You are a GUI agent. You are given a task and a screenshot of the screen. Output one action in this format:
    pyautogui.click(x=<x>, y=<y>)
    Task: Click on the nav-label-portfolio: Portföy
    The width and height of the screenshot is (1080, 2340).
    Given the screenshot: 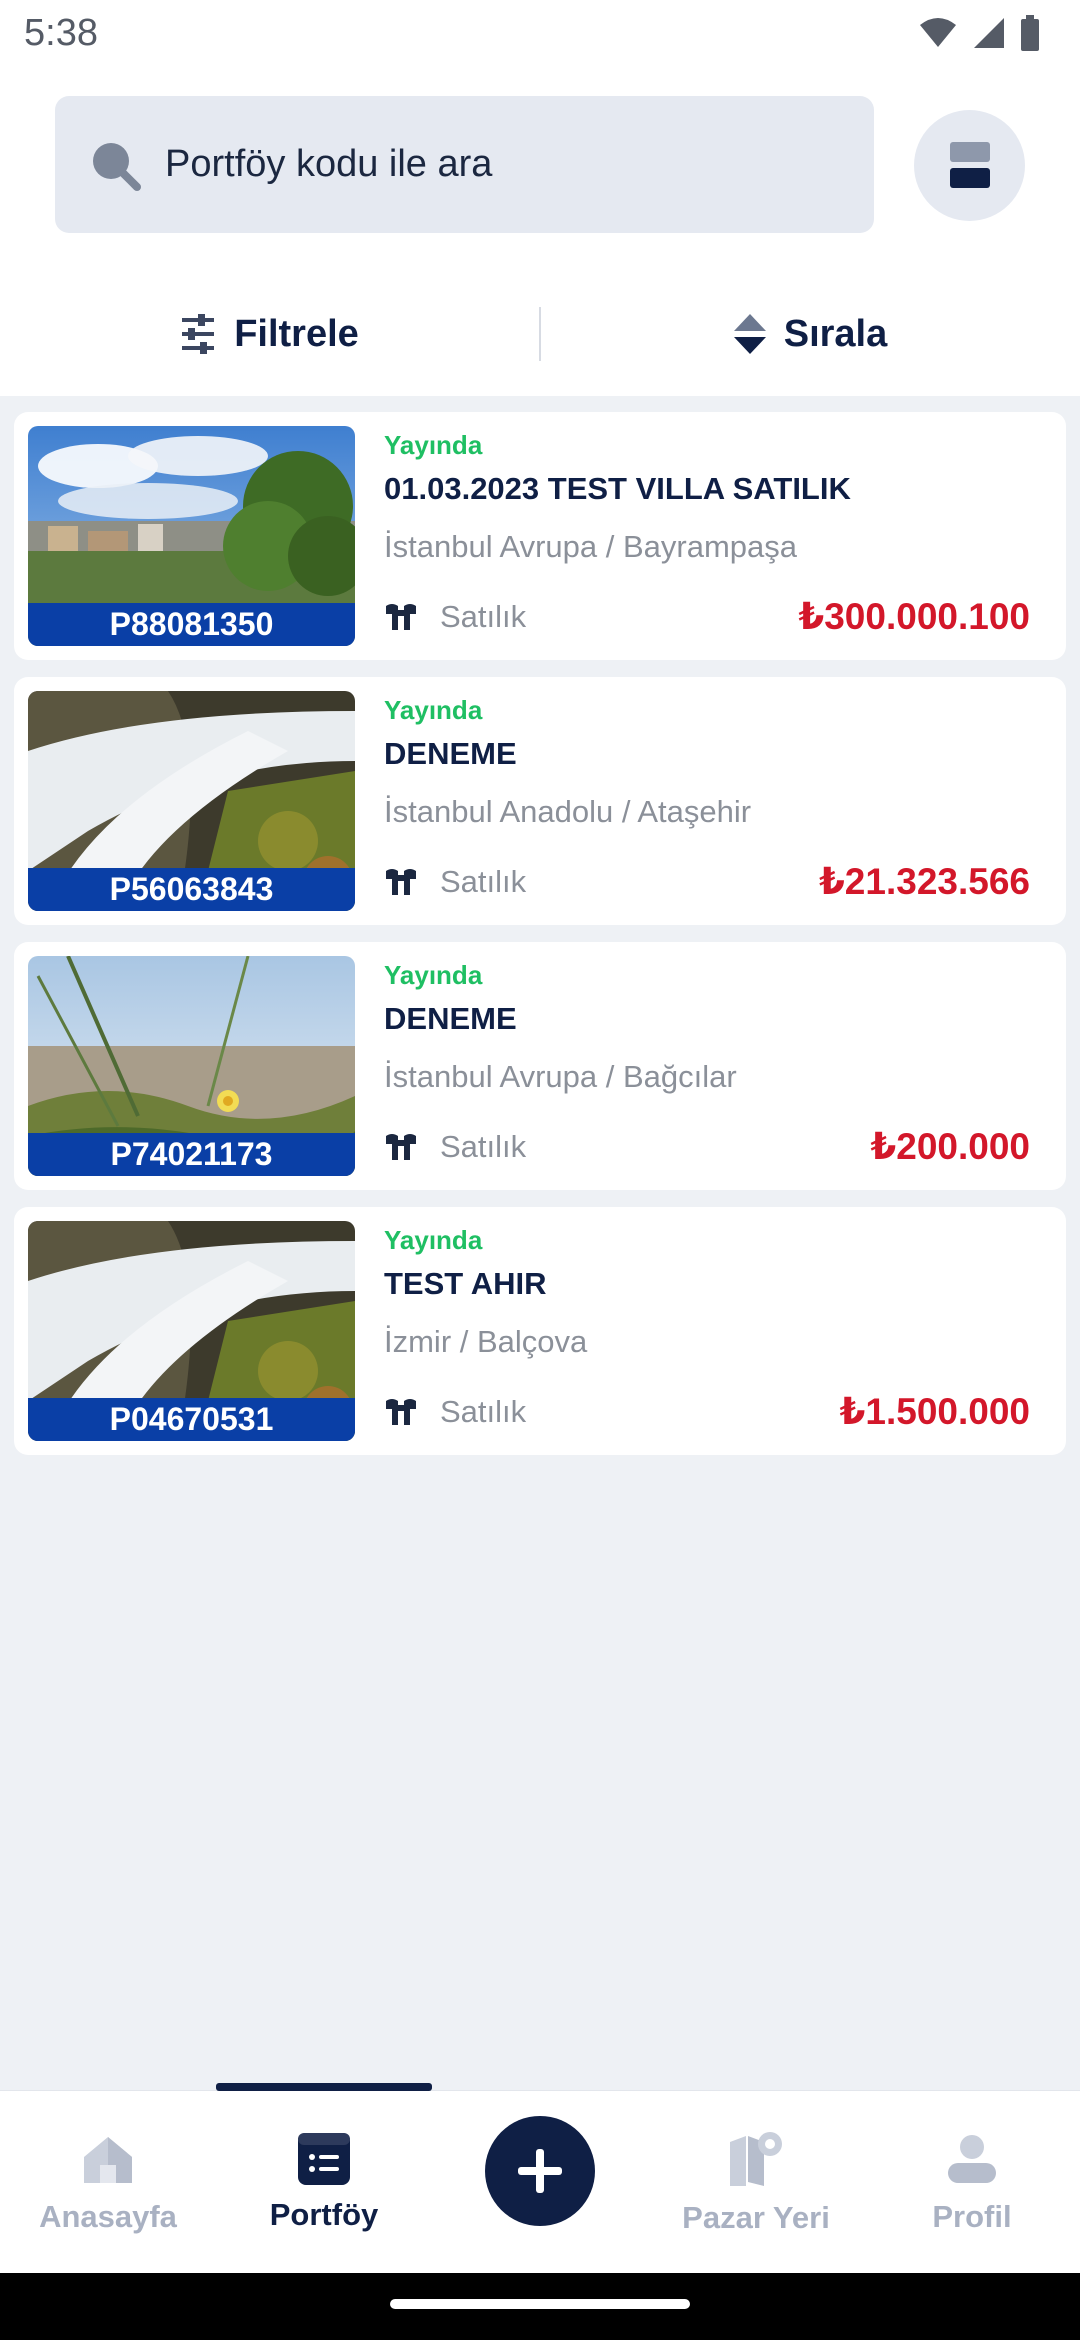 What is the action you would take?
    pyautogui.click(x=324, y=2214)
    